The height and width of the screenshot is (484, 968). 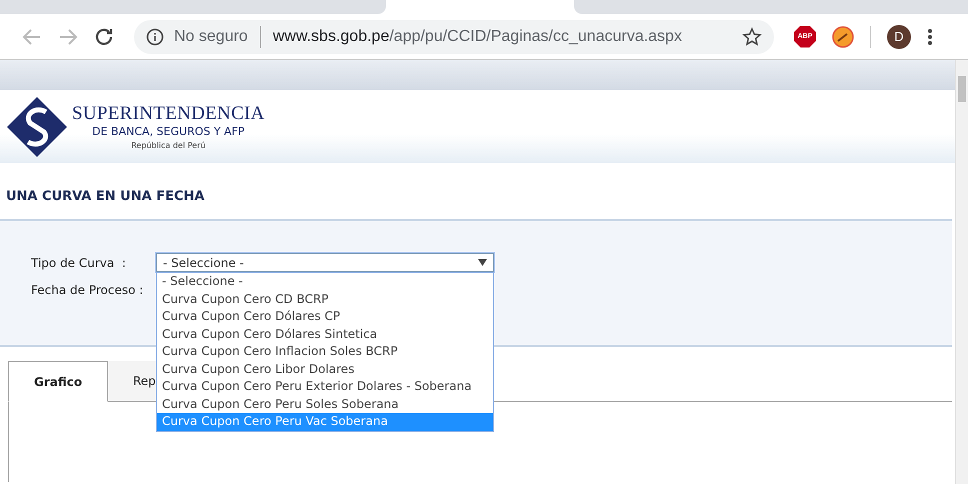 I want to click on dropdown-option: Curva Cupon Cero Dólares CP, so click(x=325, y=317).